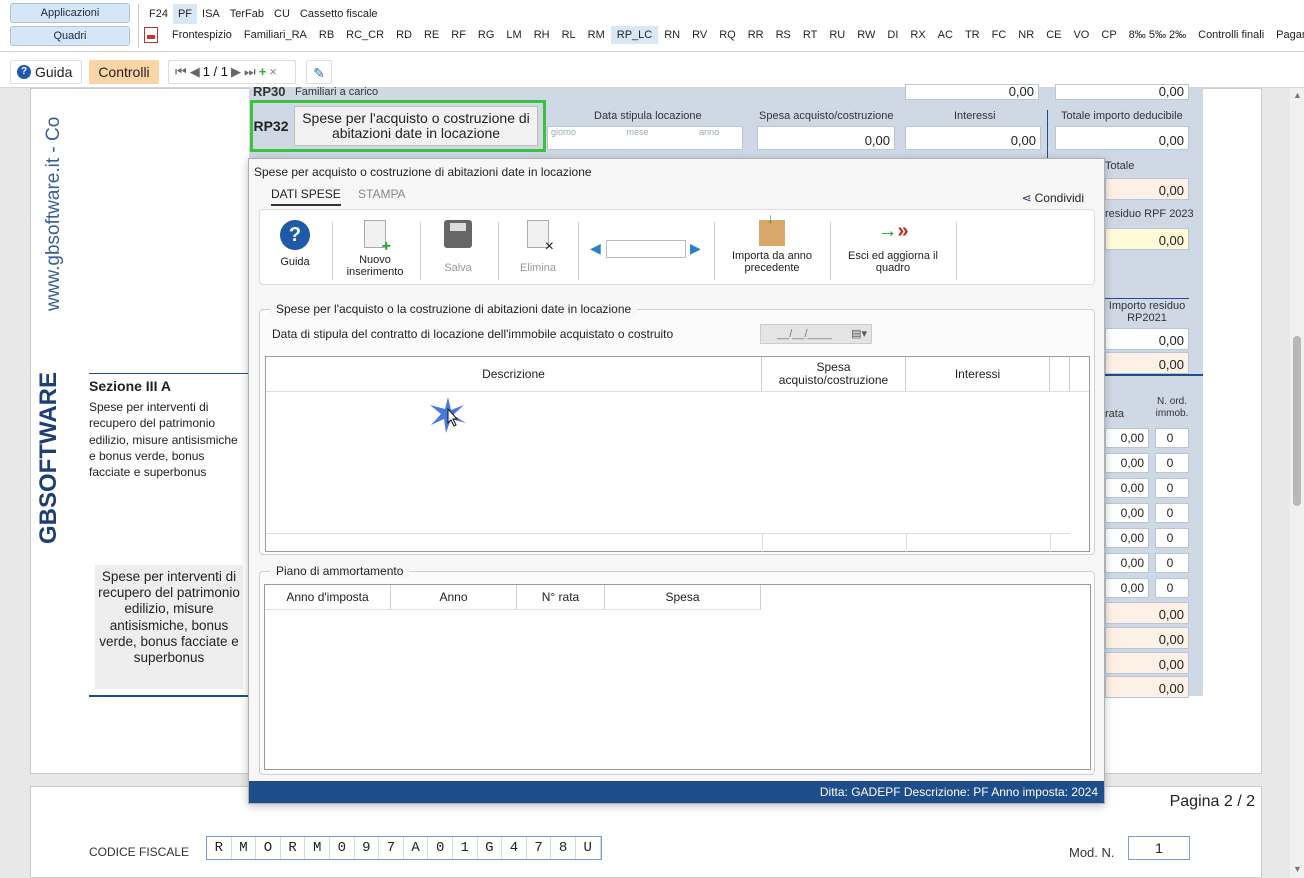 The width and height of the screenshot is (1304, 878). I want to click on quadro-rr: RR, so click(756, 35).